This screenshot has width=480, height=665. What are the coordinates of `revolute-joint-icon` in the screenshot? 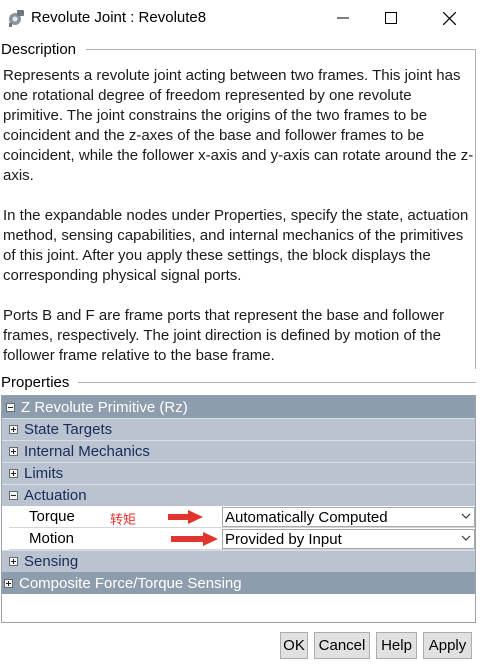 It's located at (16, 18).